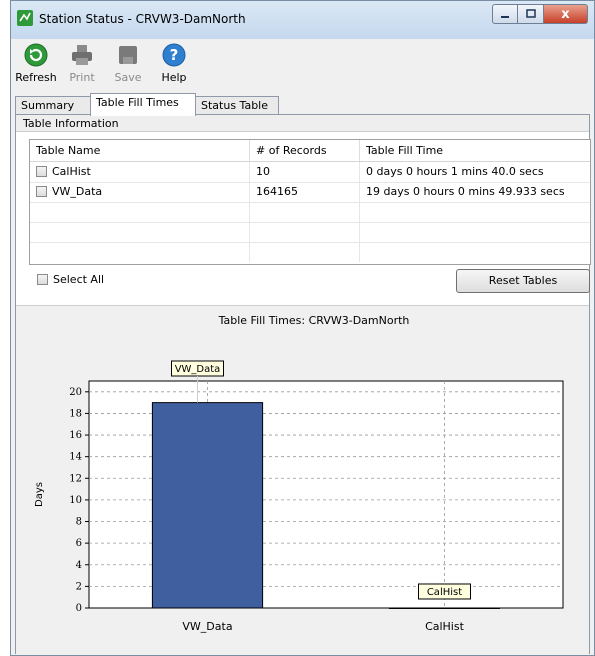 The image size is (595, 656). I want to click on table-name: CalHist, so click(71, 171).